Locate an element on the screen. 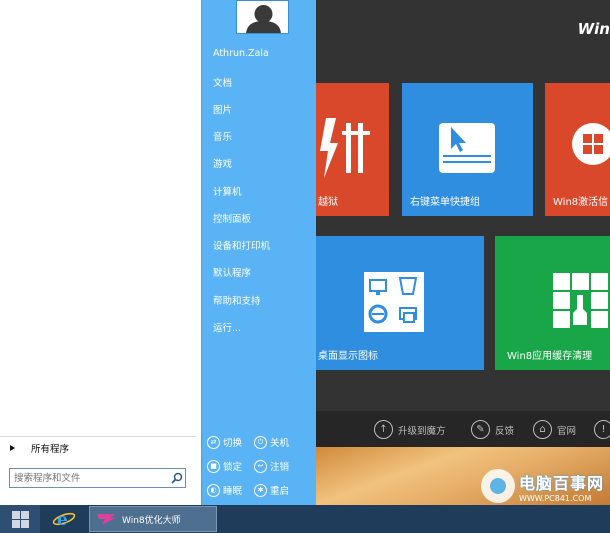 The width and height of the screenshot is (610, 533). home-icon: ⌂ is located at coordinates (542, 429).